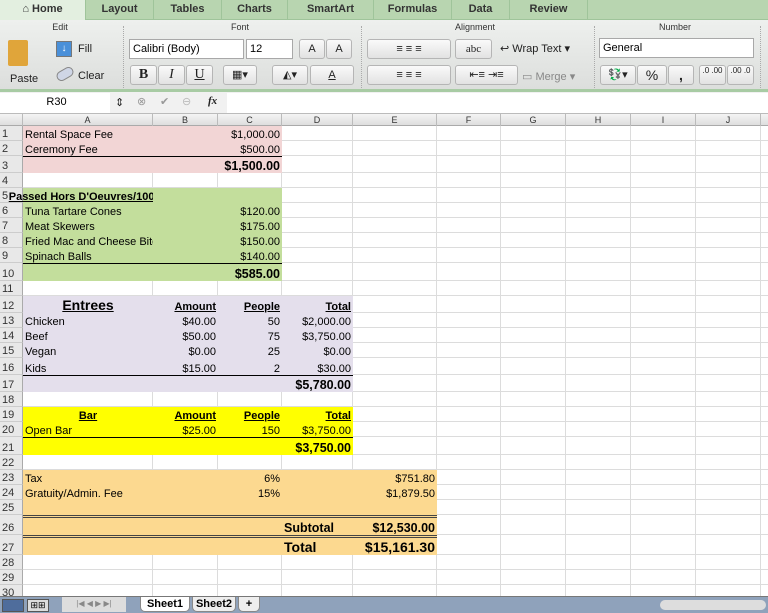 The image size is (768, 613). Describe the element at coordinates (11, 225) in the screenshot. I see `row-header-7: 7` at that location.